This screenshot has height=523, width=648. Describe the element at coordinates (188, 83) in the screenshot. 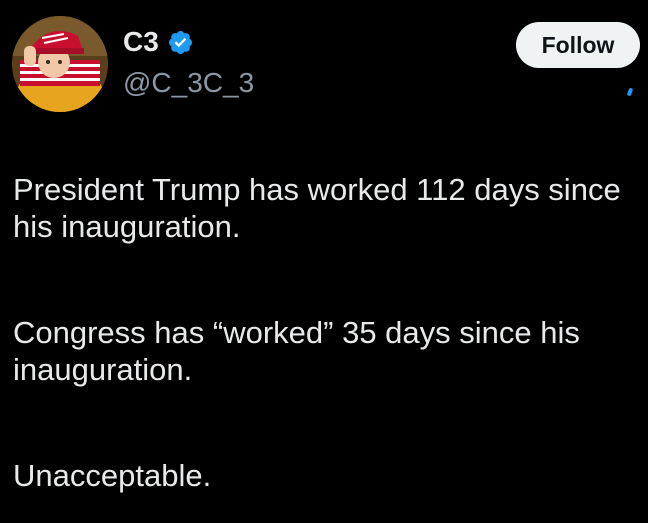

I see `author-handle: @C_3C_3` at that location.